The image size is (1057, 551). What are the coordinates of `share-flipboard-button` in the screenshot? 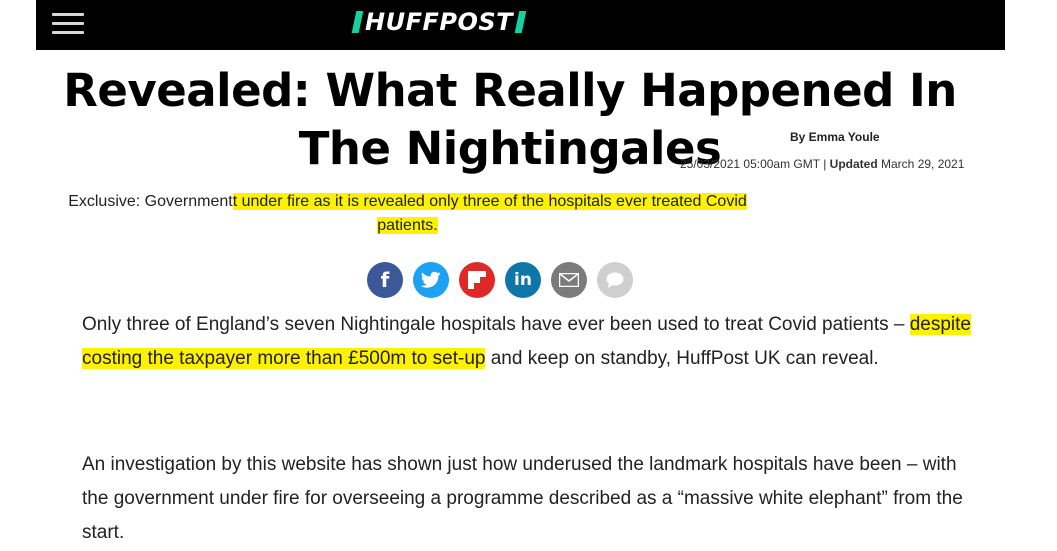 It's located at (477, 280).